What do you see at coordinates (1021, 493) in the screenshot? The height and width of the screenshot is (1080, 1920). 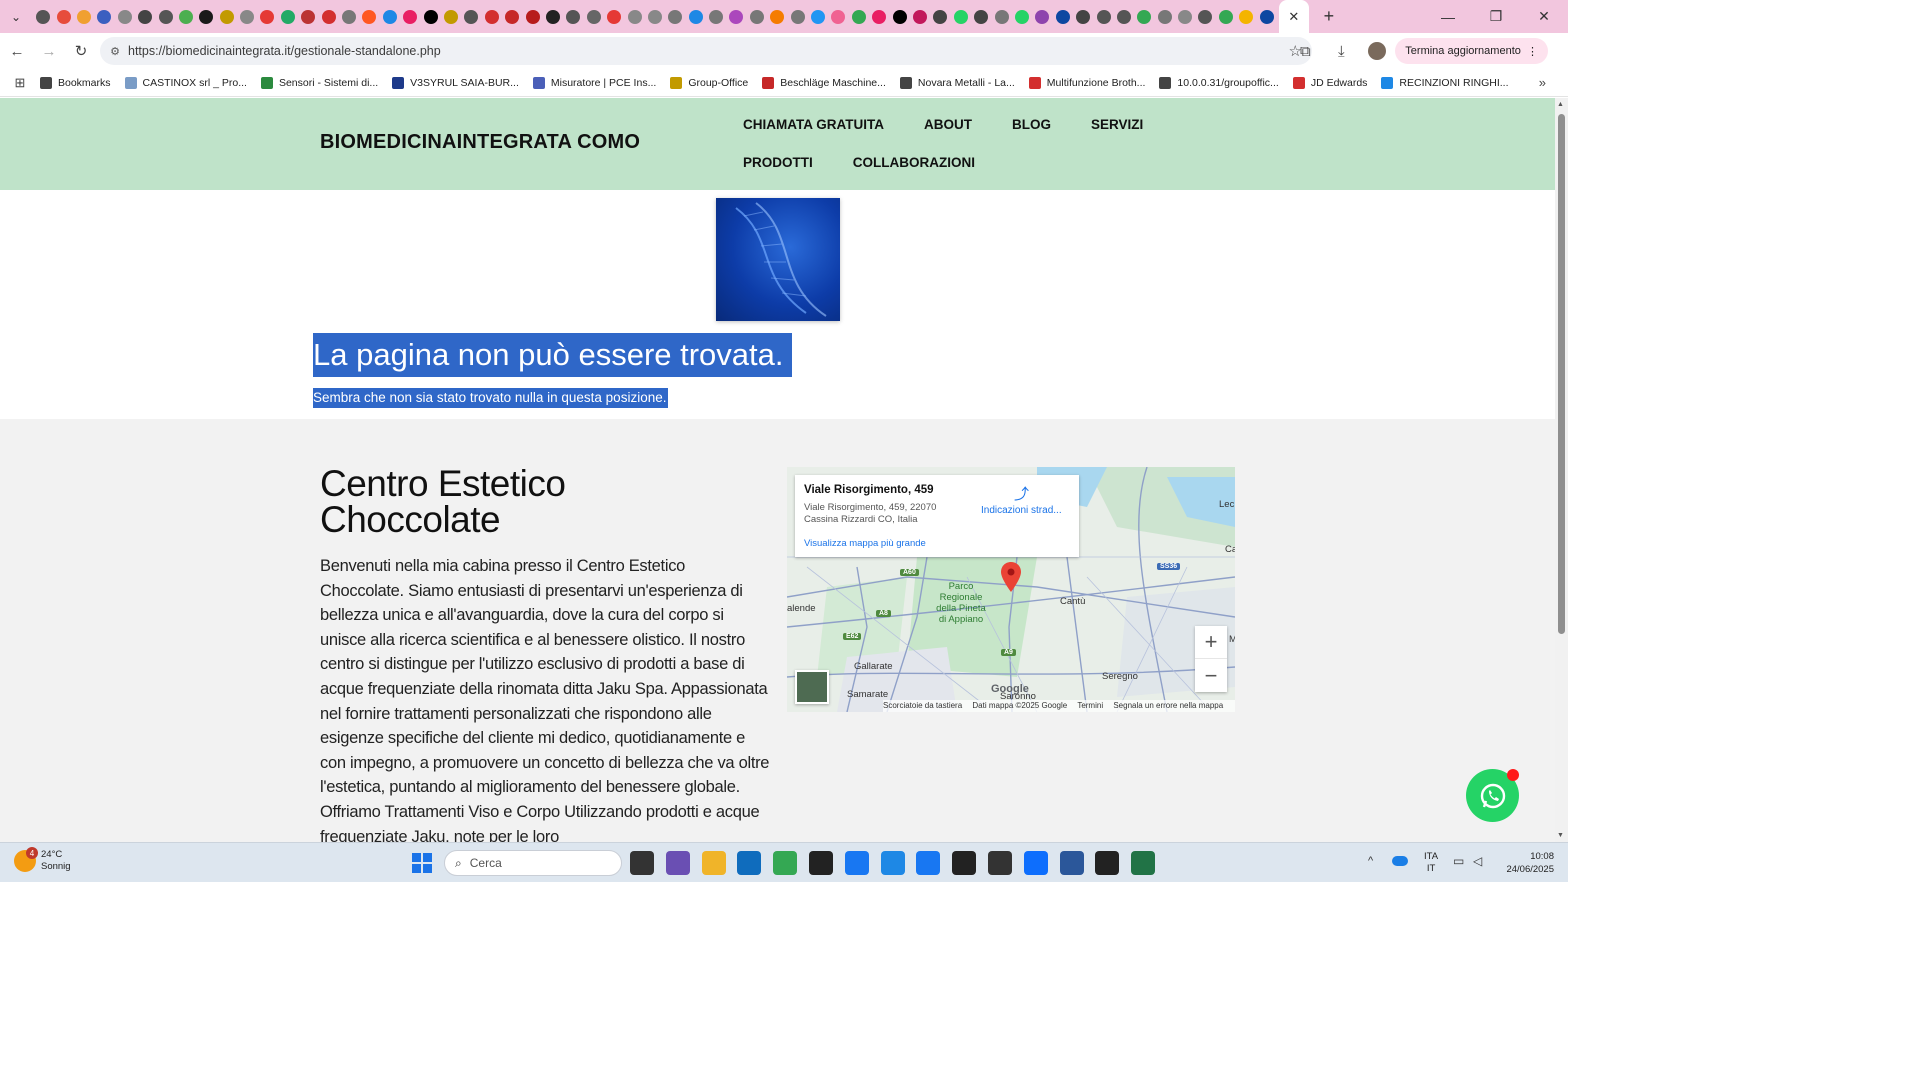 I see `directions-icon: ⤴` at bounding box center [1021, 493].